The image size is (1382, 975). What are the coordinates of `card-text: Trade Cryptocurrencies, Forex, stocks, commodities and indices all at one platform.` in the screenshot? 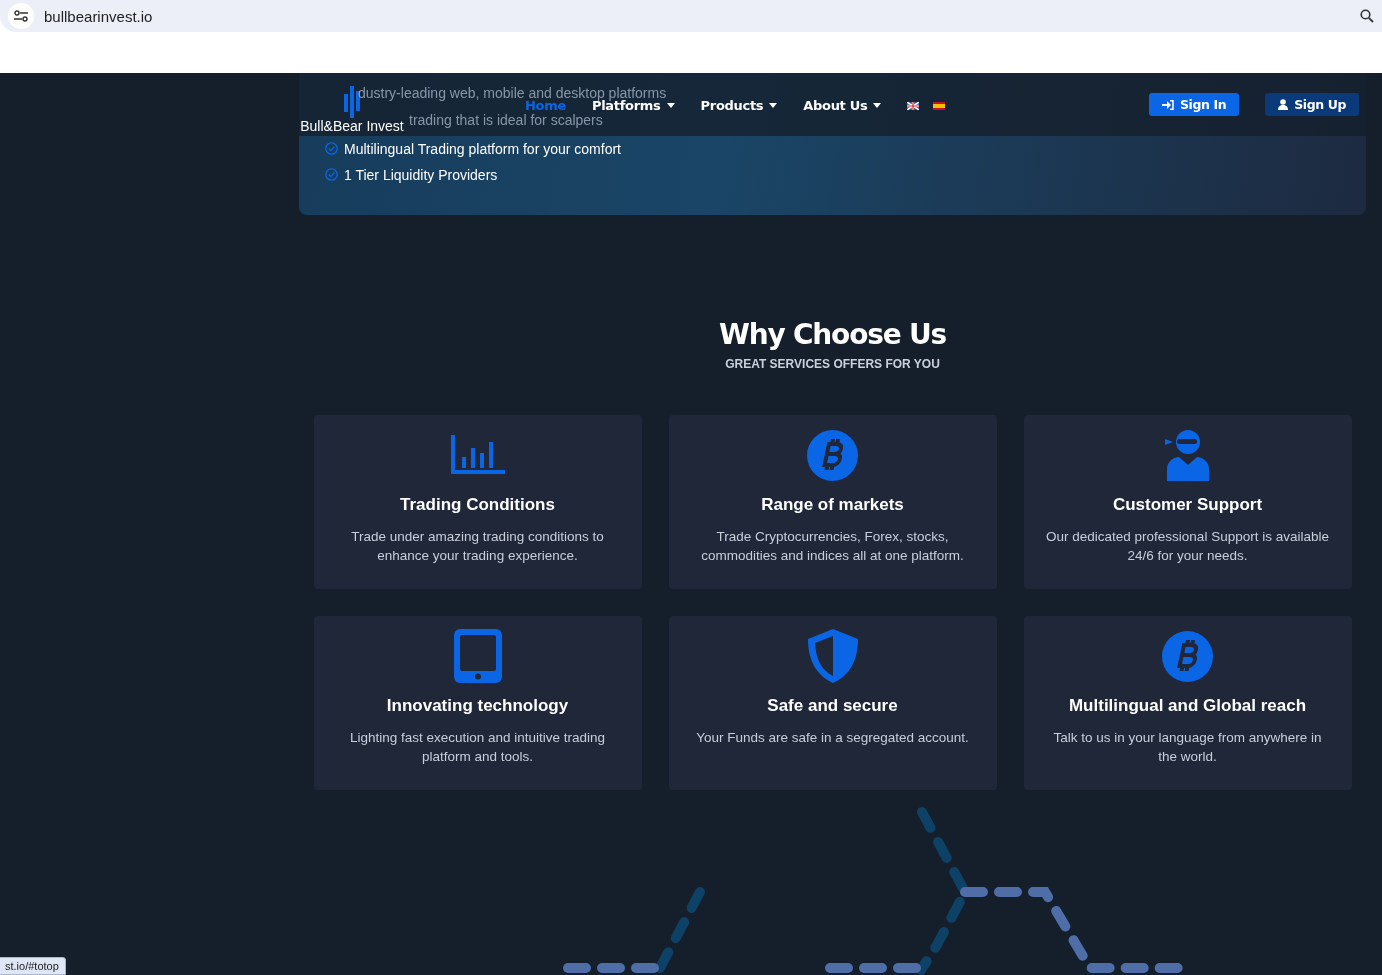 It's located at (832, 546).